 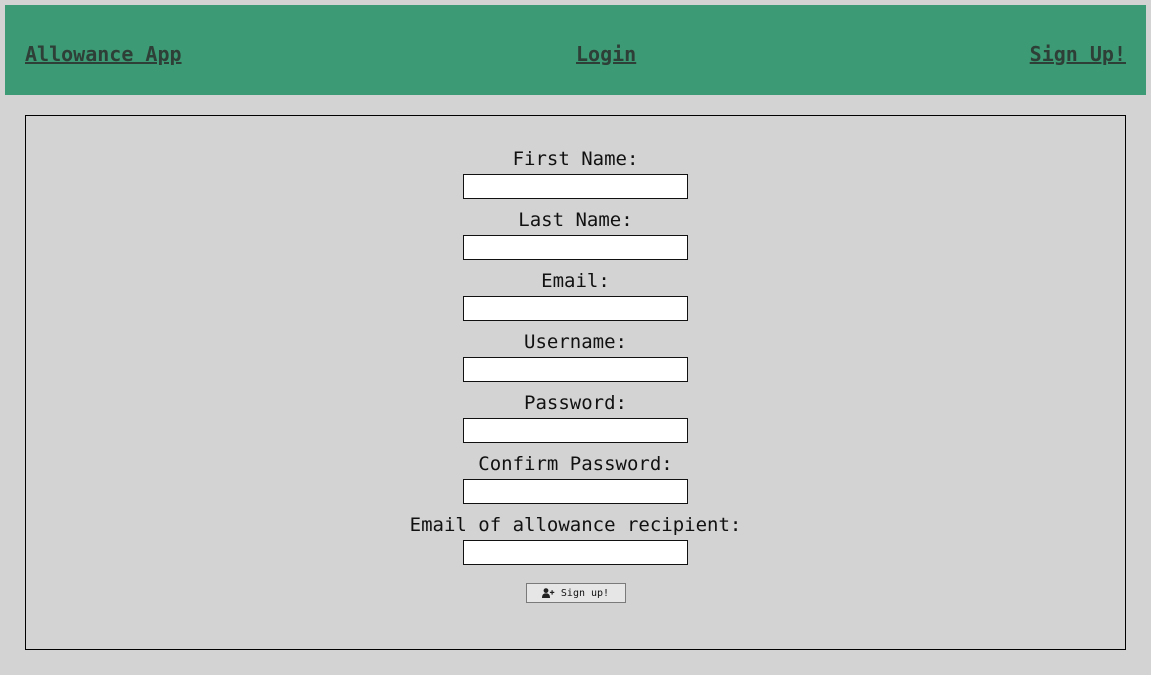 What do you see at coordinates (575, 403) in the screenshot?
I see `password-label: Password:` at bounding box center [575, 403].